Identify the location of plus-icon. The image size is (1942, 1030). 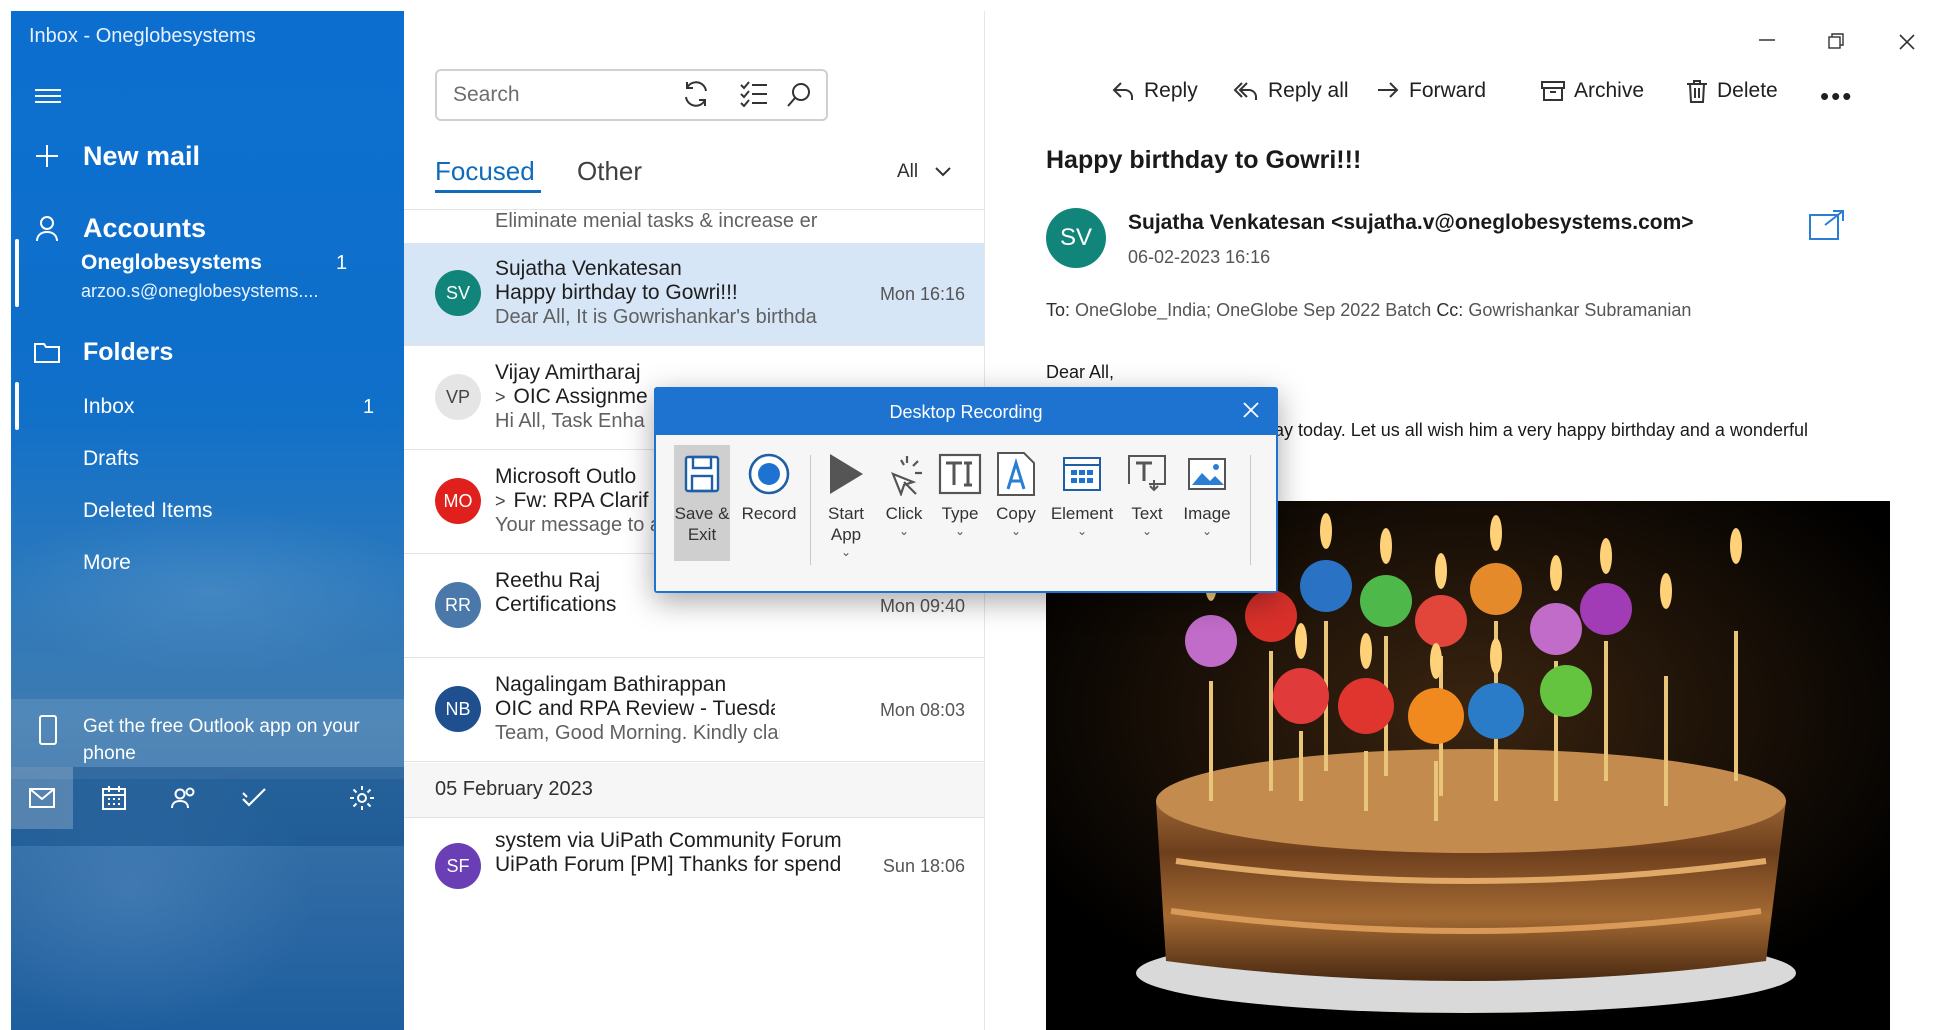
(47, 156).